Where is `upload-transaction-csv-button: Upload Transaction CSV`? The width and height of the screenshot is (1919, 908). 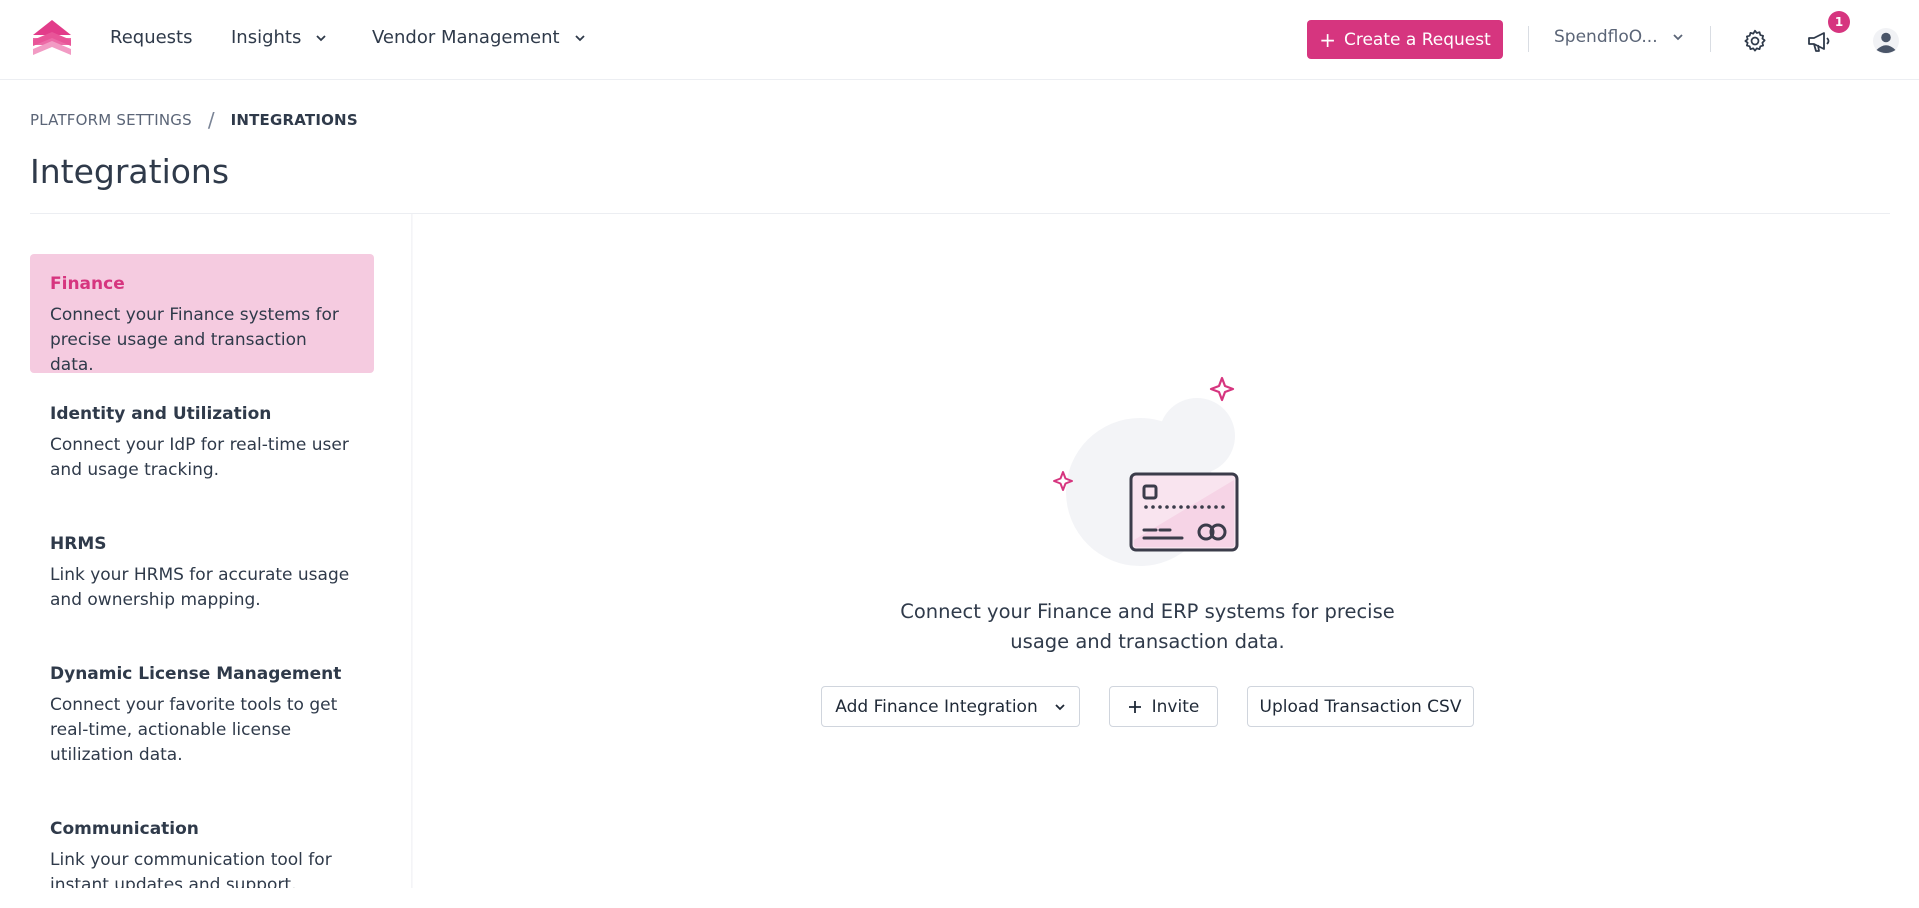 upload-transaction-csv-button: Upload Transaction CSV is located at coordinates (1360, 706).